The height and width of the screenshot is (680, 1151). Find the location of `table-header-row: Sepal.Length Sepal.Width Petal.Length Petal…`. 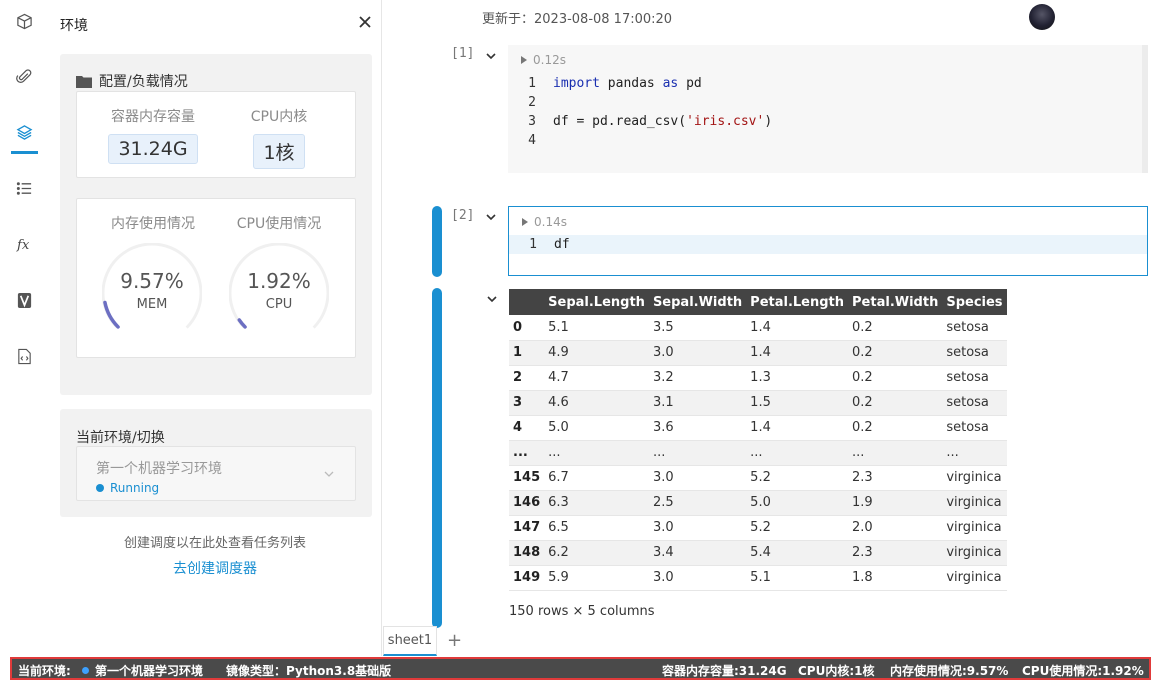

table-header-row: Sepal.Length Sepal.Width Petal.Length Petal… is located at coordinates (758, 302).